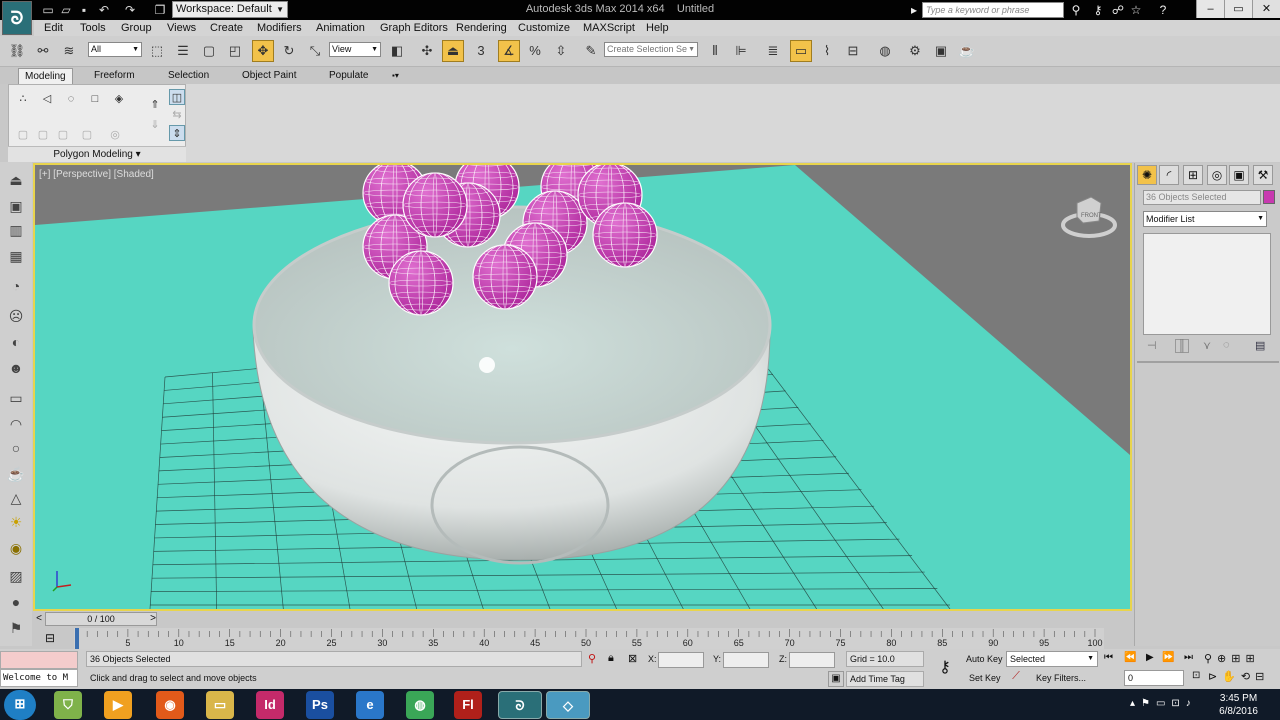  What do you see at coordinates (235, 51) in the screenshot?
I see `window-crossing-icon: ◰` at bounding box center [235, 51].